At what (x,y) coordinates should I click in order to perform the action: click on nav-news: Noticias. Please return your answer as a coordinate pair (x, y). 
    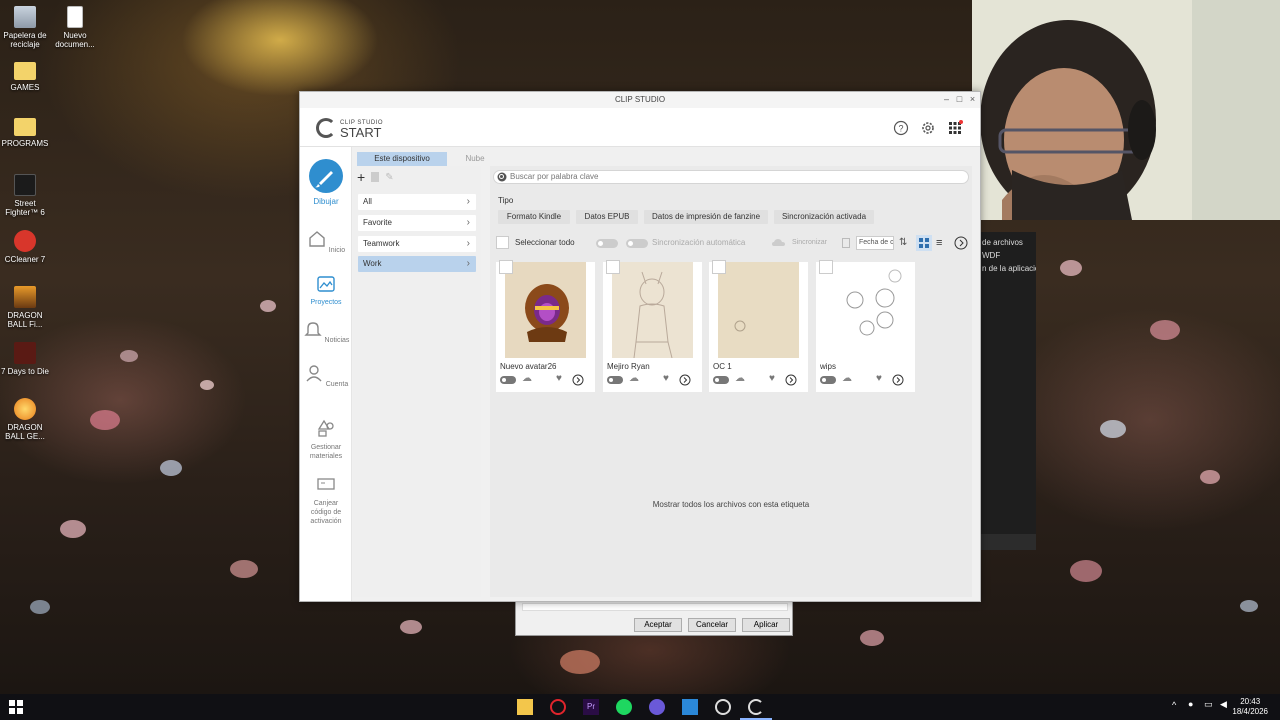
    Looking at the image, I should click on (326, 331).